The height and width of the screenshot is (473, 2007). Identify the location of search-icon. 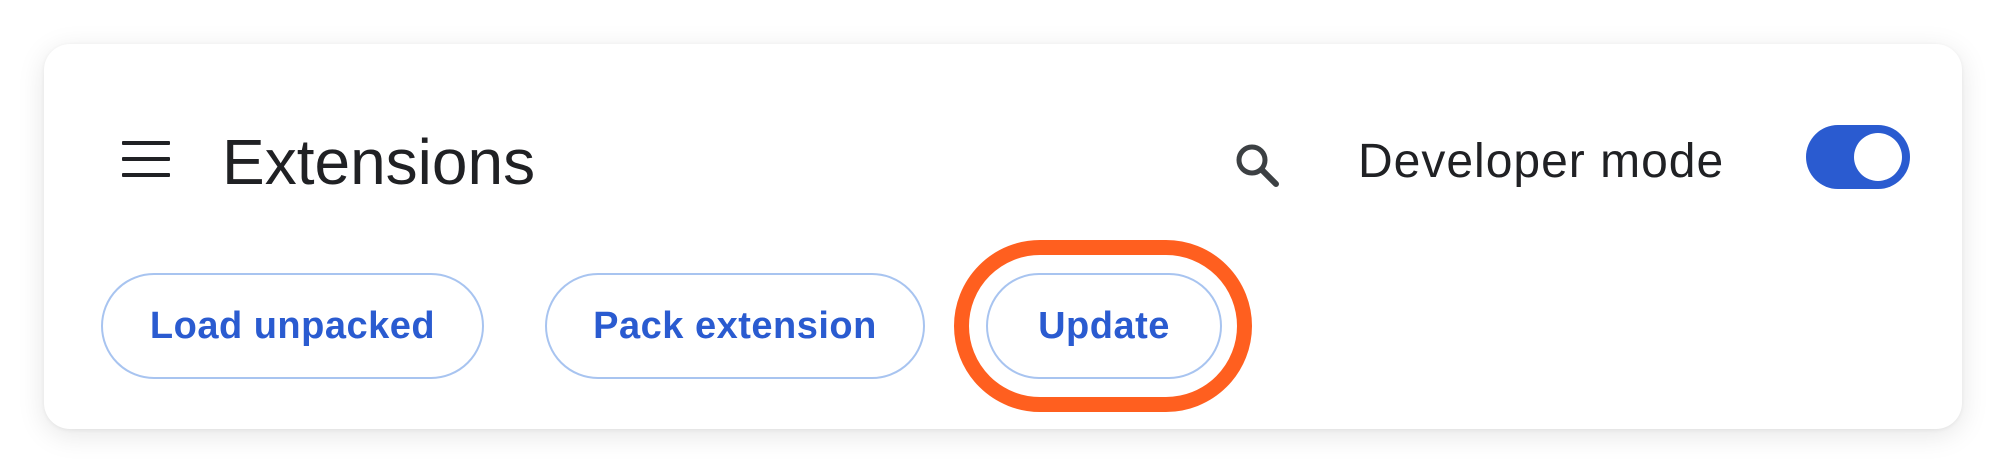
(1257, 165).